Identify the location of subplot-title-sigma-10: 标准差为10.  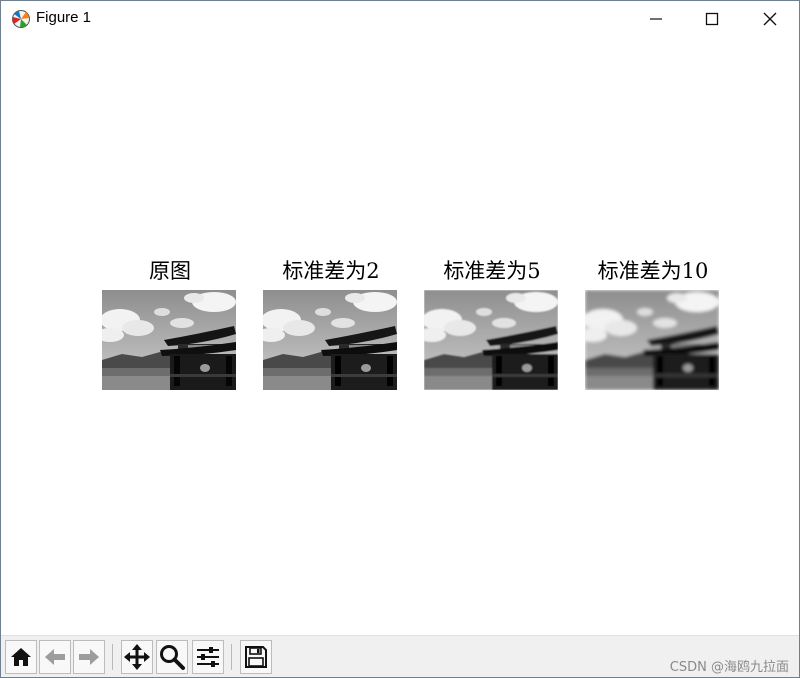
(653, 271).